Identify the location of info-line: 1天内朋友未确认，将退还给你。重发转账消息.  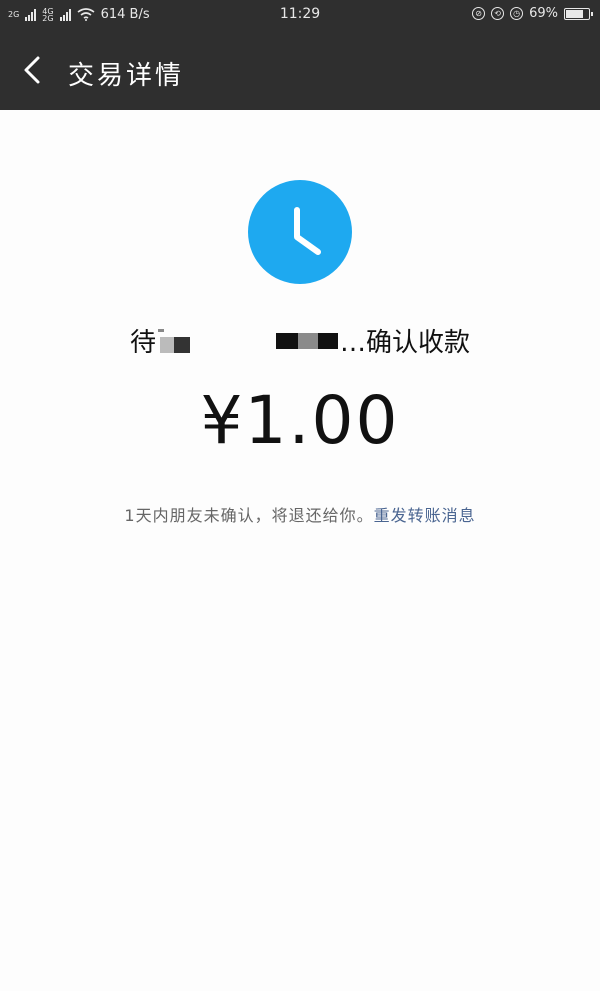
(300, 514).